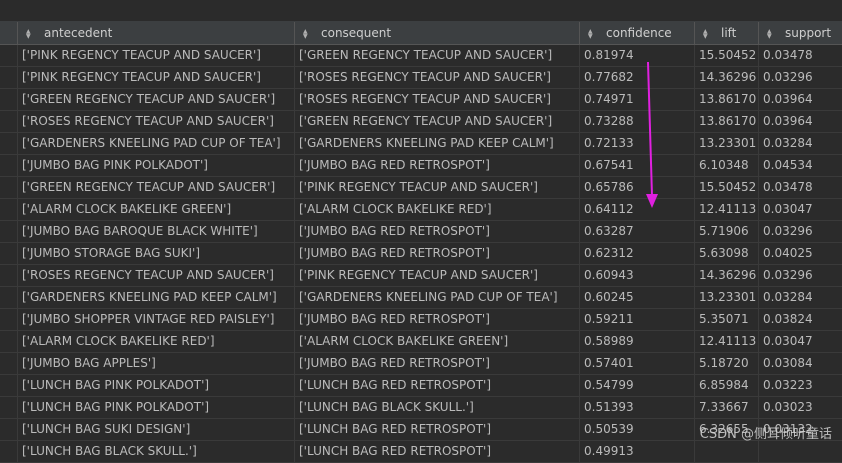 The image size is (842, 463). What do you see at coordinates (727, 407) in the screenshot?
I see `cell-lift: 7.33667` at bounding box center [727, 407].